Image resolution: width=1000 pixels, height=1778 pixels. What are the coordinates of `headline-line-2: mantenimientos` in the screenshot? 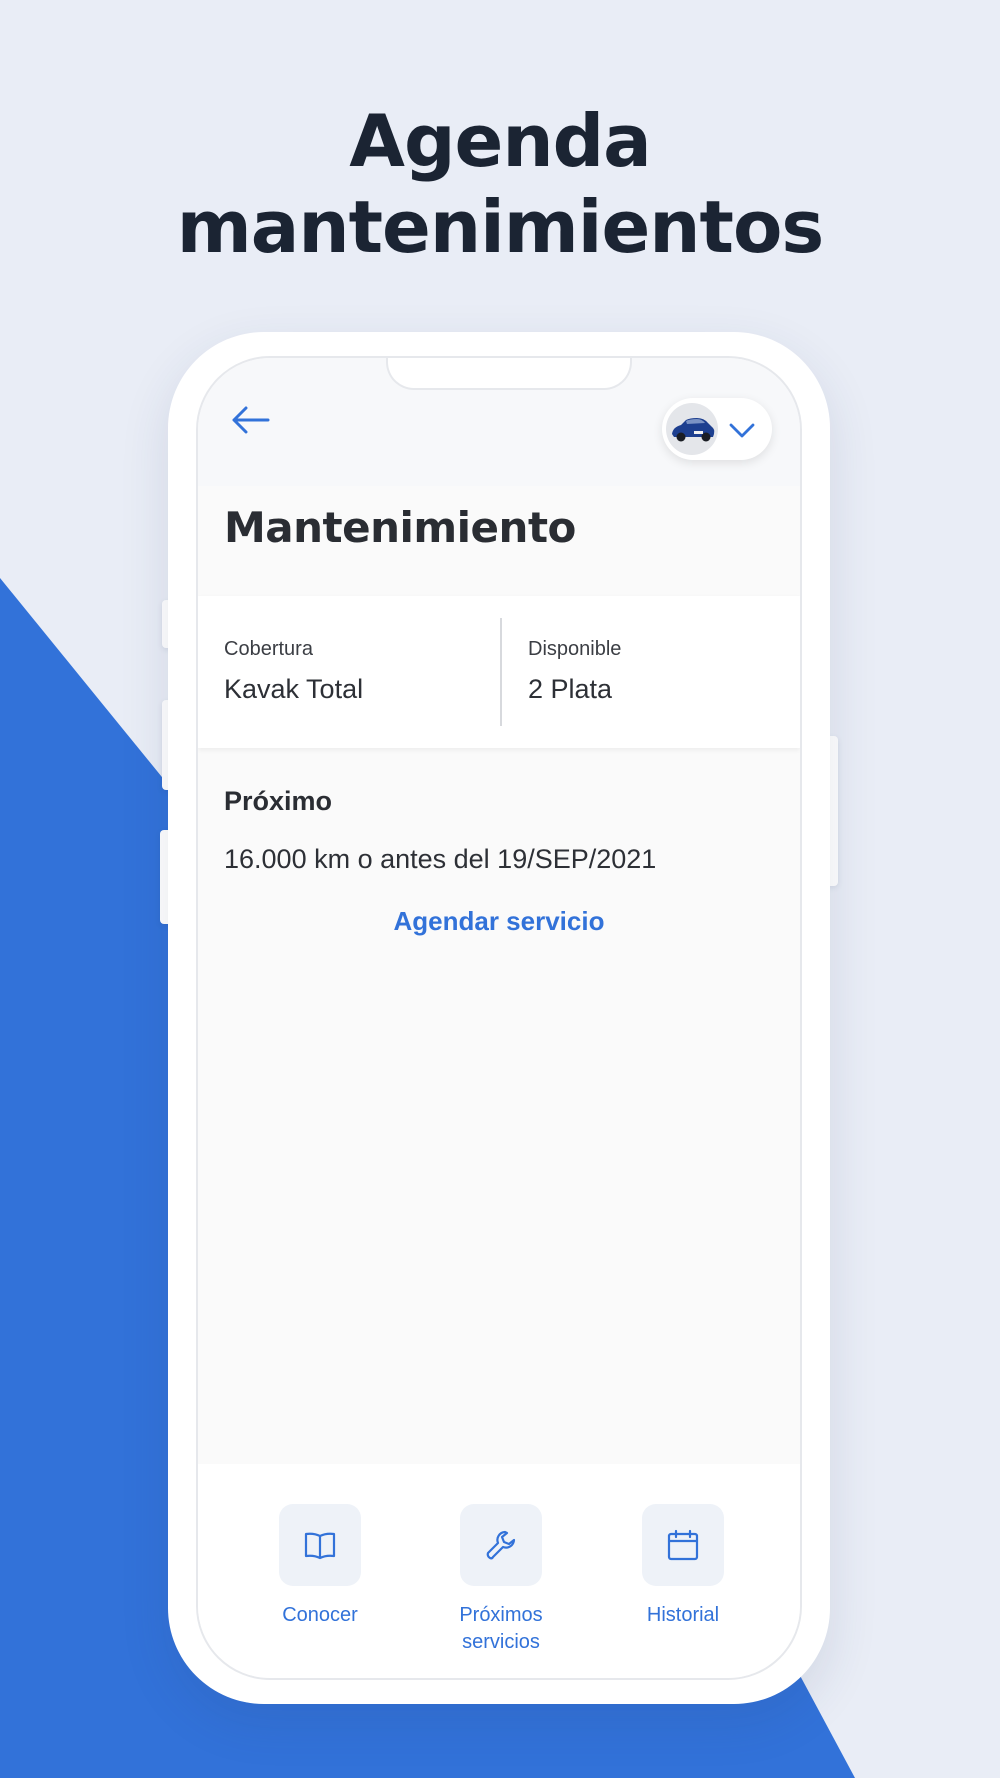 It's located at (500, 227).